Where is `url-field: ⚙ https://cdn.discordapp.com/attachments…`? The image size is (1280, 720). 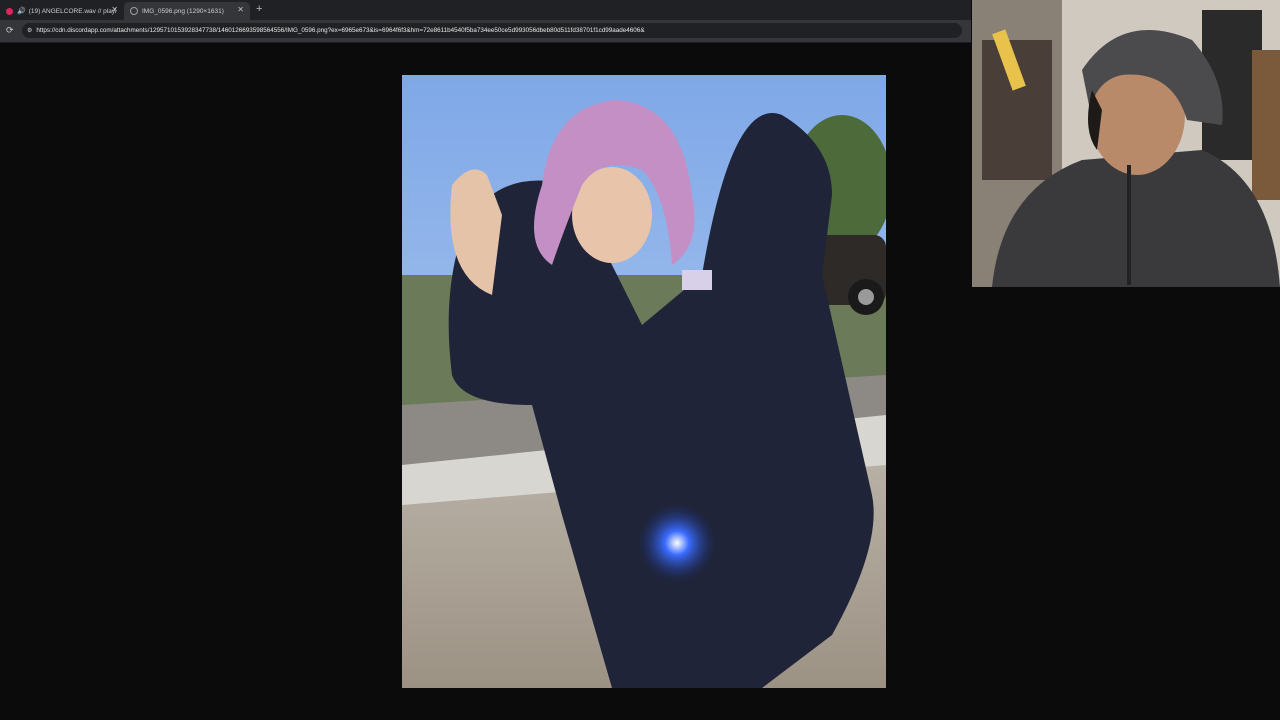 url-field: ⚙ https://cdn.discordapp.com/attachments… is located at coordinates (492, 30).